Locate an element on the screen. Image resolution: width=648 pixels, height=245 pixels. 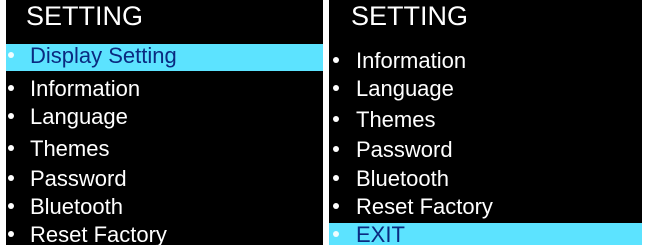
menu-item-exit: EXIT is located at coordinates (485, 233).